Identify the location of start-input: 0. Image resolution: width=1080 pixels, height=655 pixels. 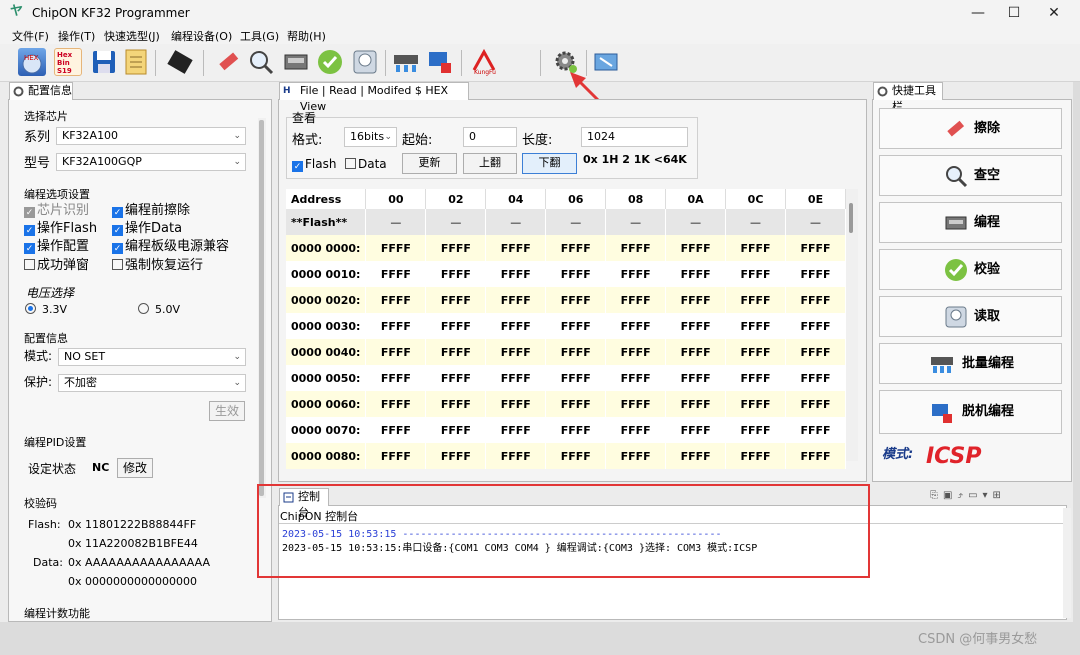
(490, 137).